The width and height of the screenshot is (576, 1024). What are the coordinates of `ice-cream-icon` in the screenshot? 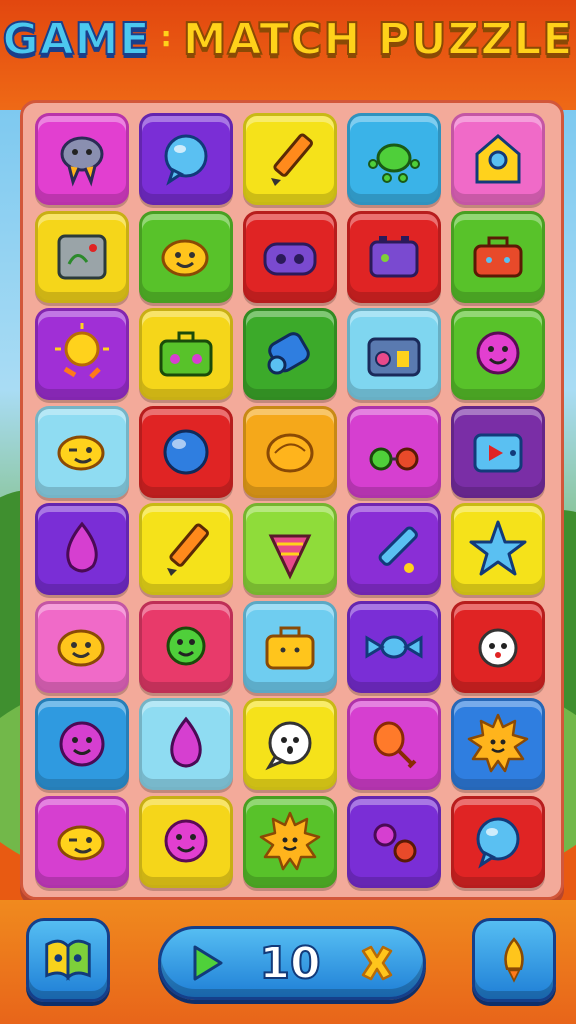 It's located at (290, 557).